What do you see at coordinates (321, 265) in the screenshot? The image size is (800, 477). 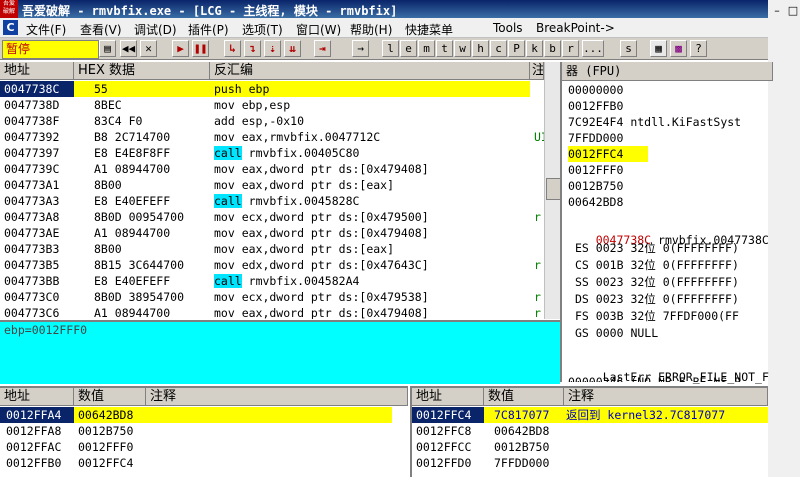 I see `instruction-text: mov edx,dword ptr ds:[0x47643C]` at bounding box center [321, 265].